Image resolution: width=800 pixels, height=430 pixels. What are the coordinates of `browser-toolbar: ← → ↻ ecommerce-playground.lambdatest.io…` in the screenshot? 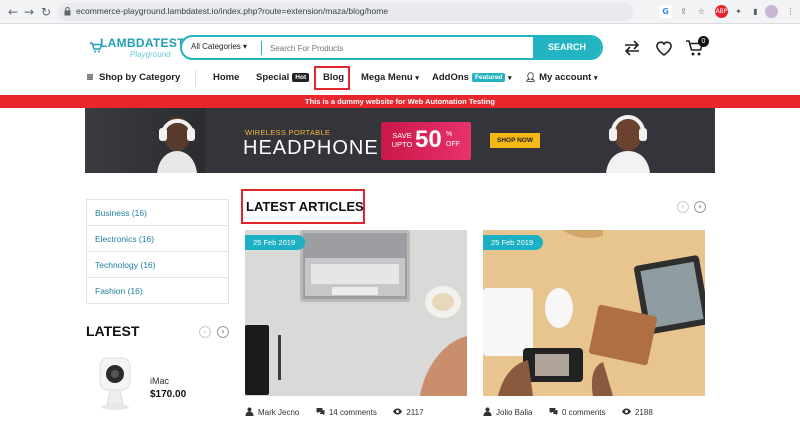 It's located at (400, 12).